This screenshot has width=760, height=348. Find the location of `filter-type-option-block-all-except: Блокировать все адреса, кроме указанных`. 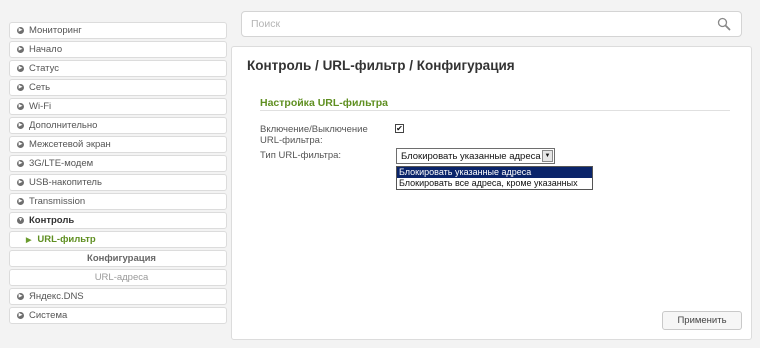

filter-type-option-block-all-except: Блокировать все адреса, кроме указанных is located at coordinates (494, 183).